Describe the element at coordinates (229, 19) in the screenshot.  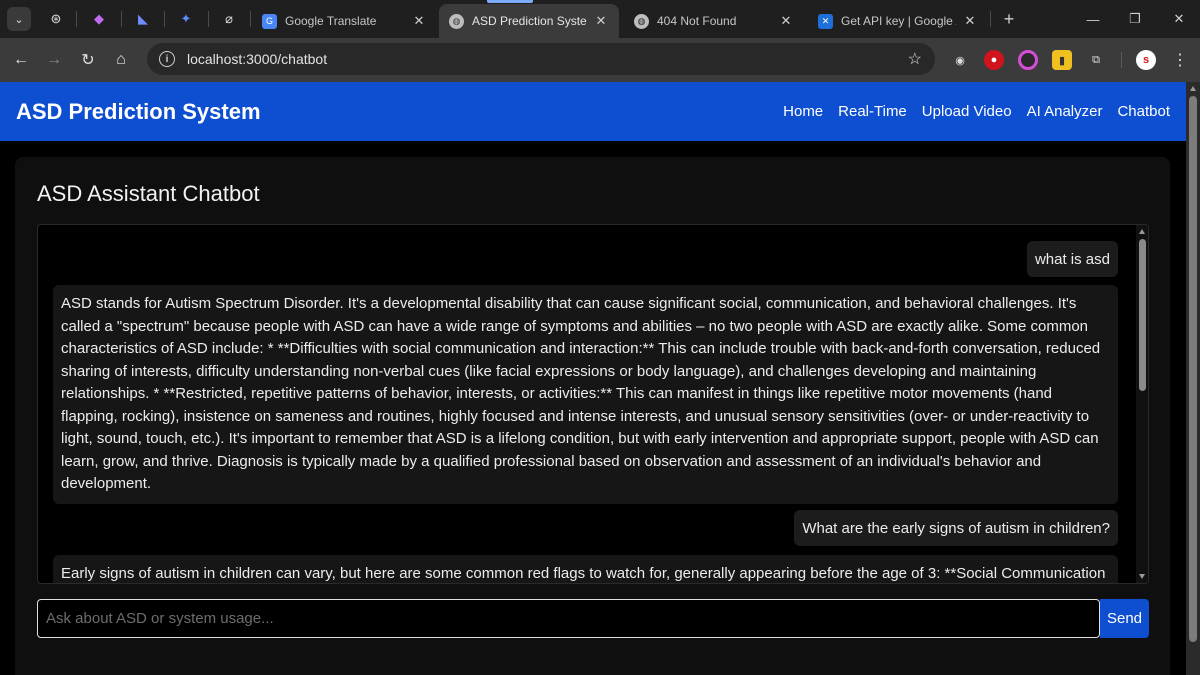
I see `pinned-tab-icon: ⌀` at that location.